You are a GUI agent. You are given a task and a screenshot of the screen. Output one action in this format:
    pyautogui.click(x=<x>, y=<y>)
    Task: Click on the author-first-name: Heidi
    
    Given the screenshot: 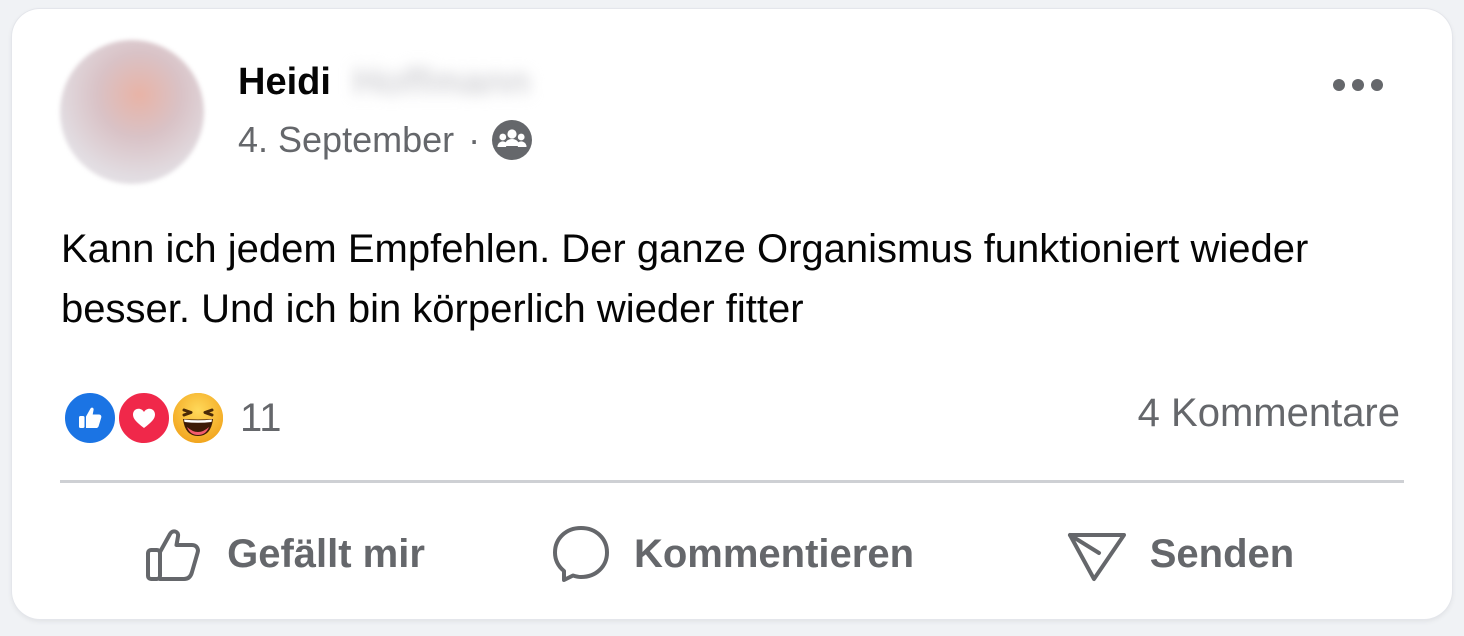 What is the action you would take?
    pyautogui.click(x=284, y=82)
    